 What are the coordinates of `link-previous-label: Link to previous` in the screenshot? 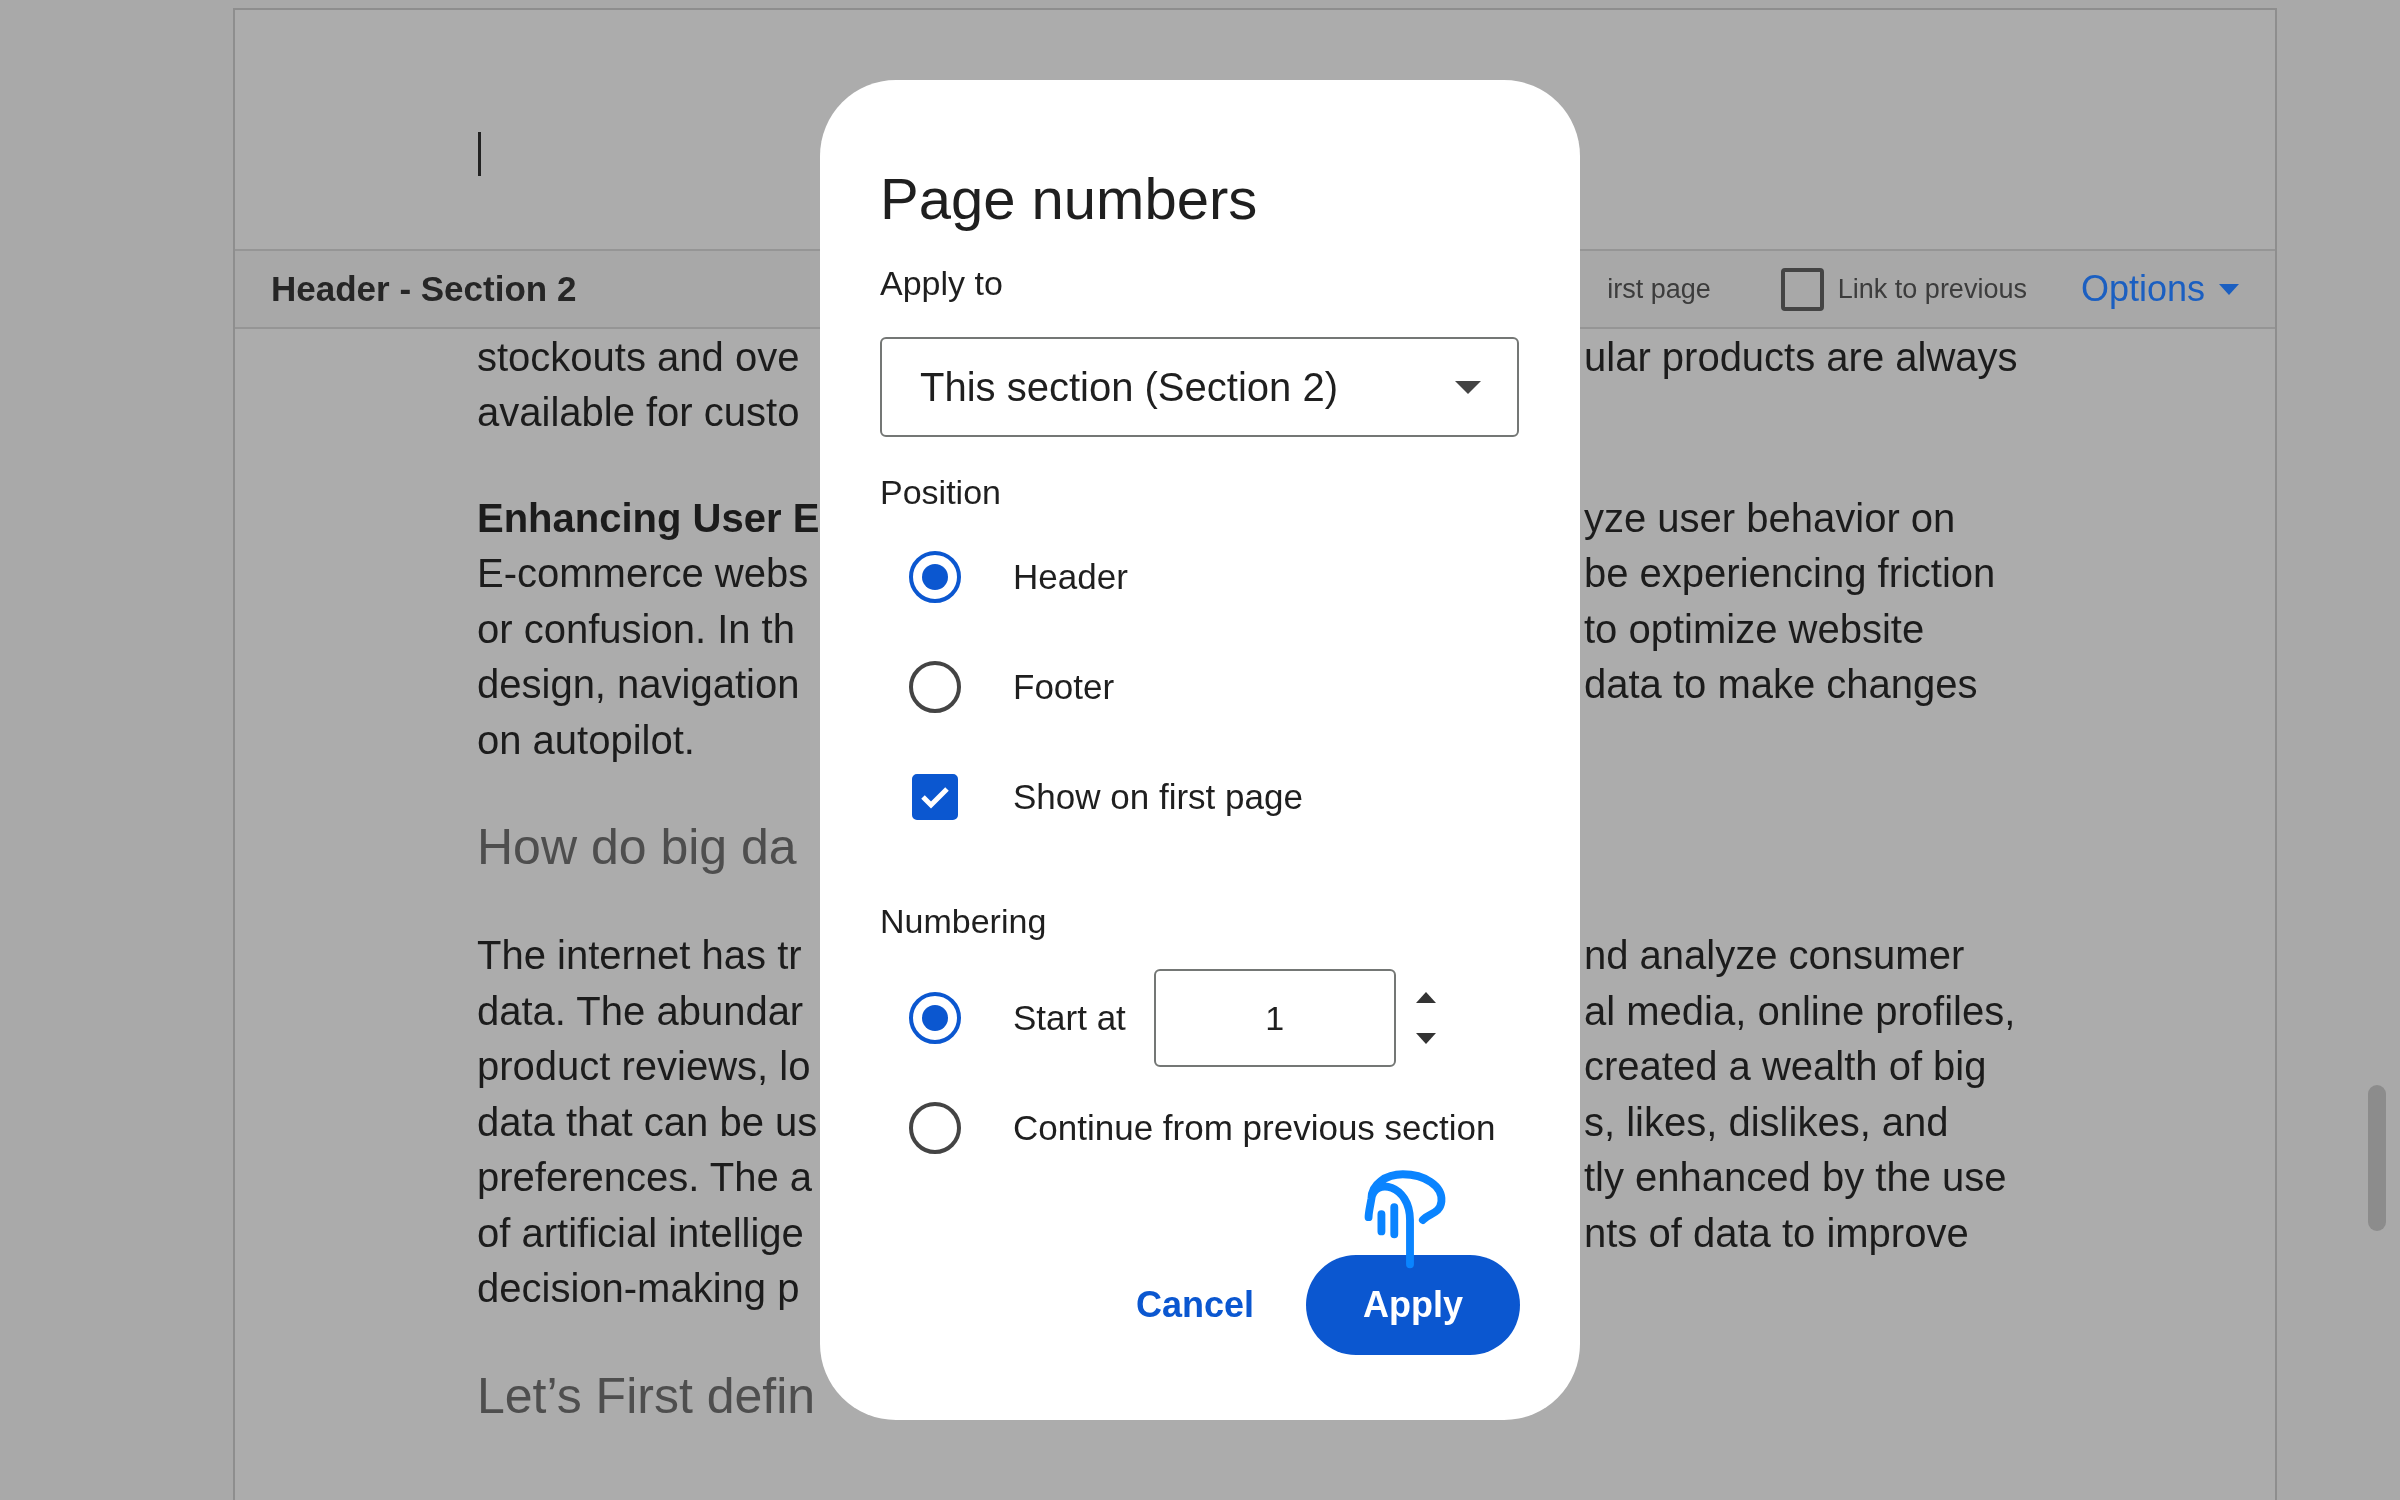 It's located at (1932, 289).